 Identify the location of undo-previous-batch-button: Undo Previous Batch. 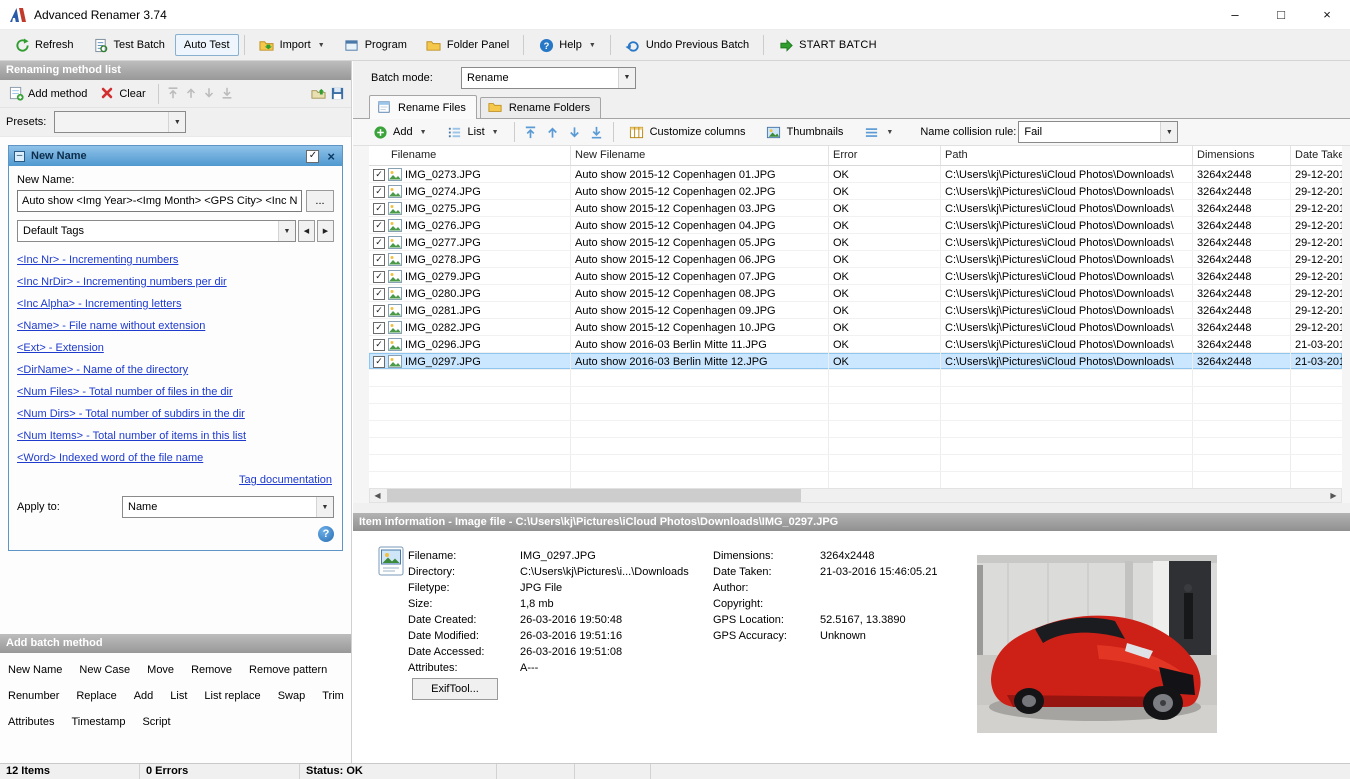
(687, 45).